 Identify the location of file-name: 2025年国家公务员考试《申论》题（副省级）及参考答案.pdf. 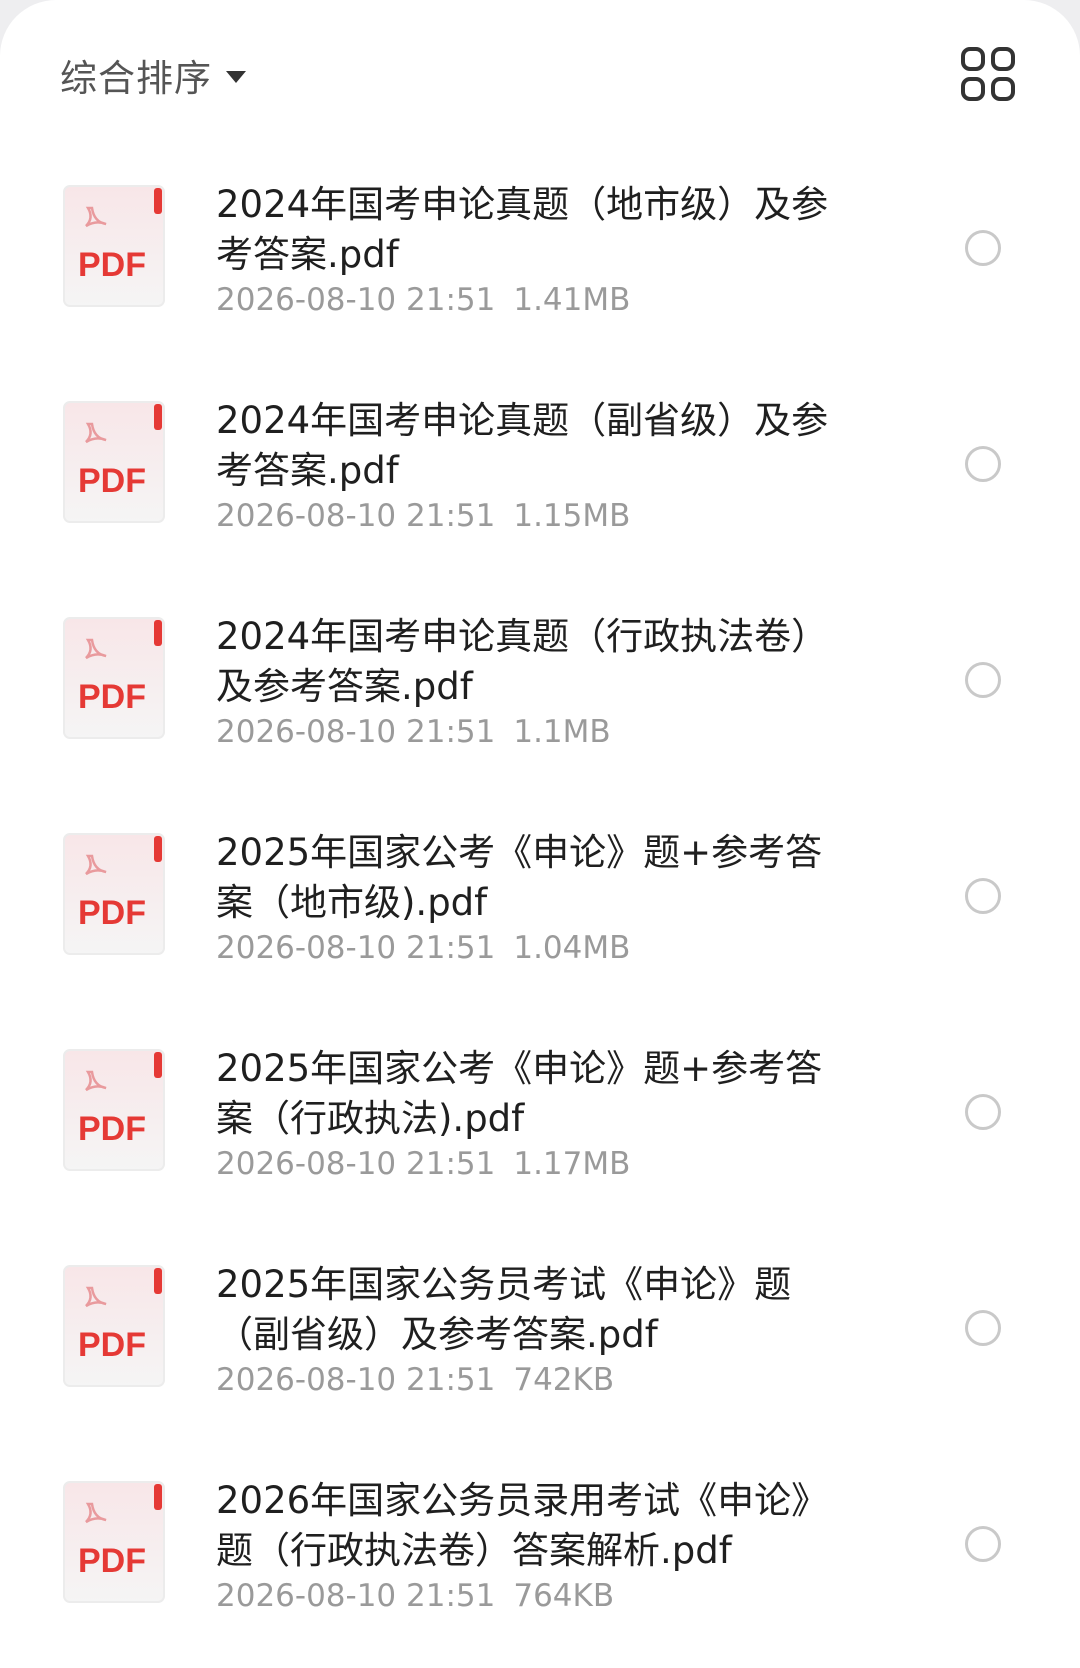
(504, 1309).